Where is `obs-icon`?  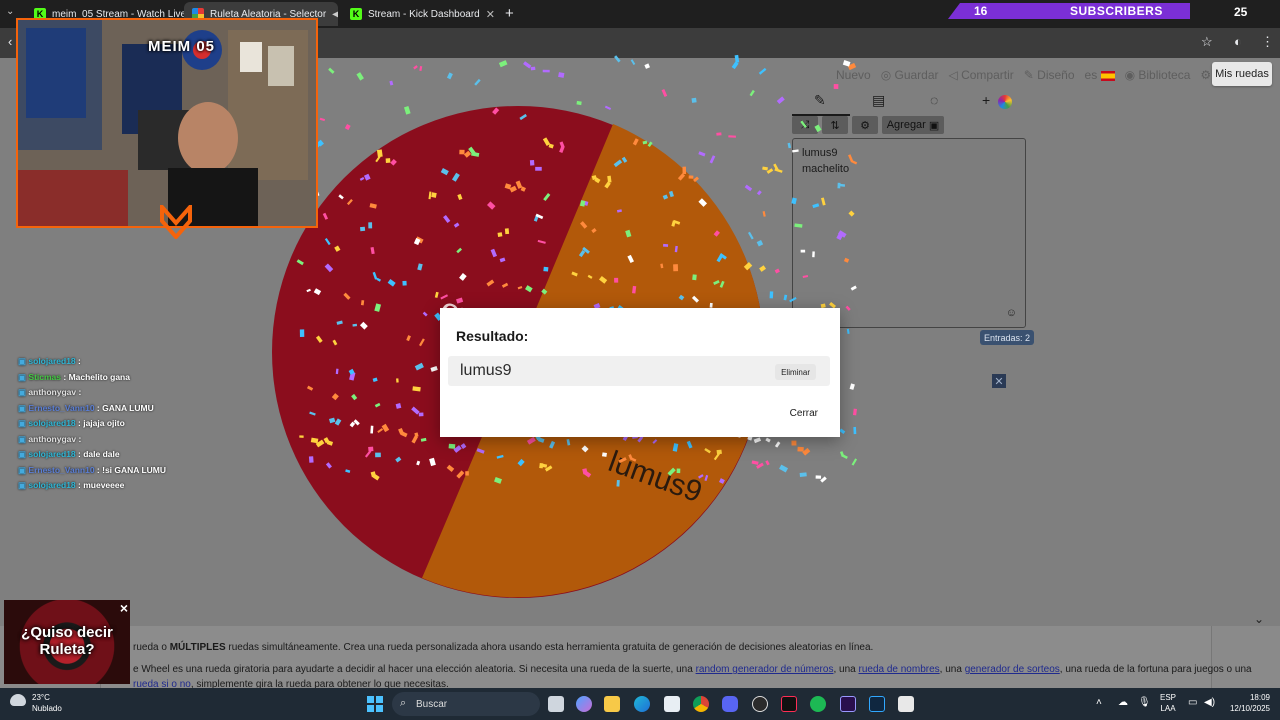 obs-icon is located at coordinates (760, 704).